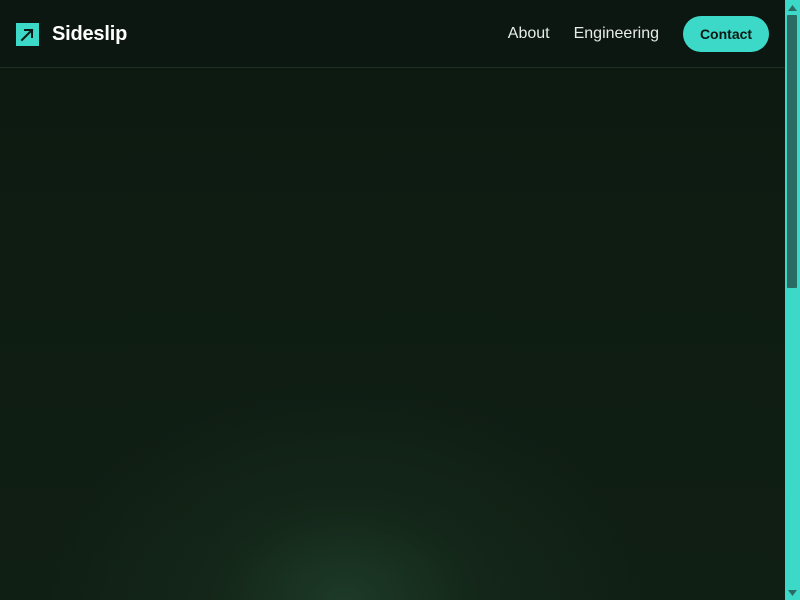 This screenshot has width=800, height=600. What do you see at coordinates (792, 592) in the screenshot?
I see `scroll-down-arrow-icon` at bounding box center [792, 592].